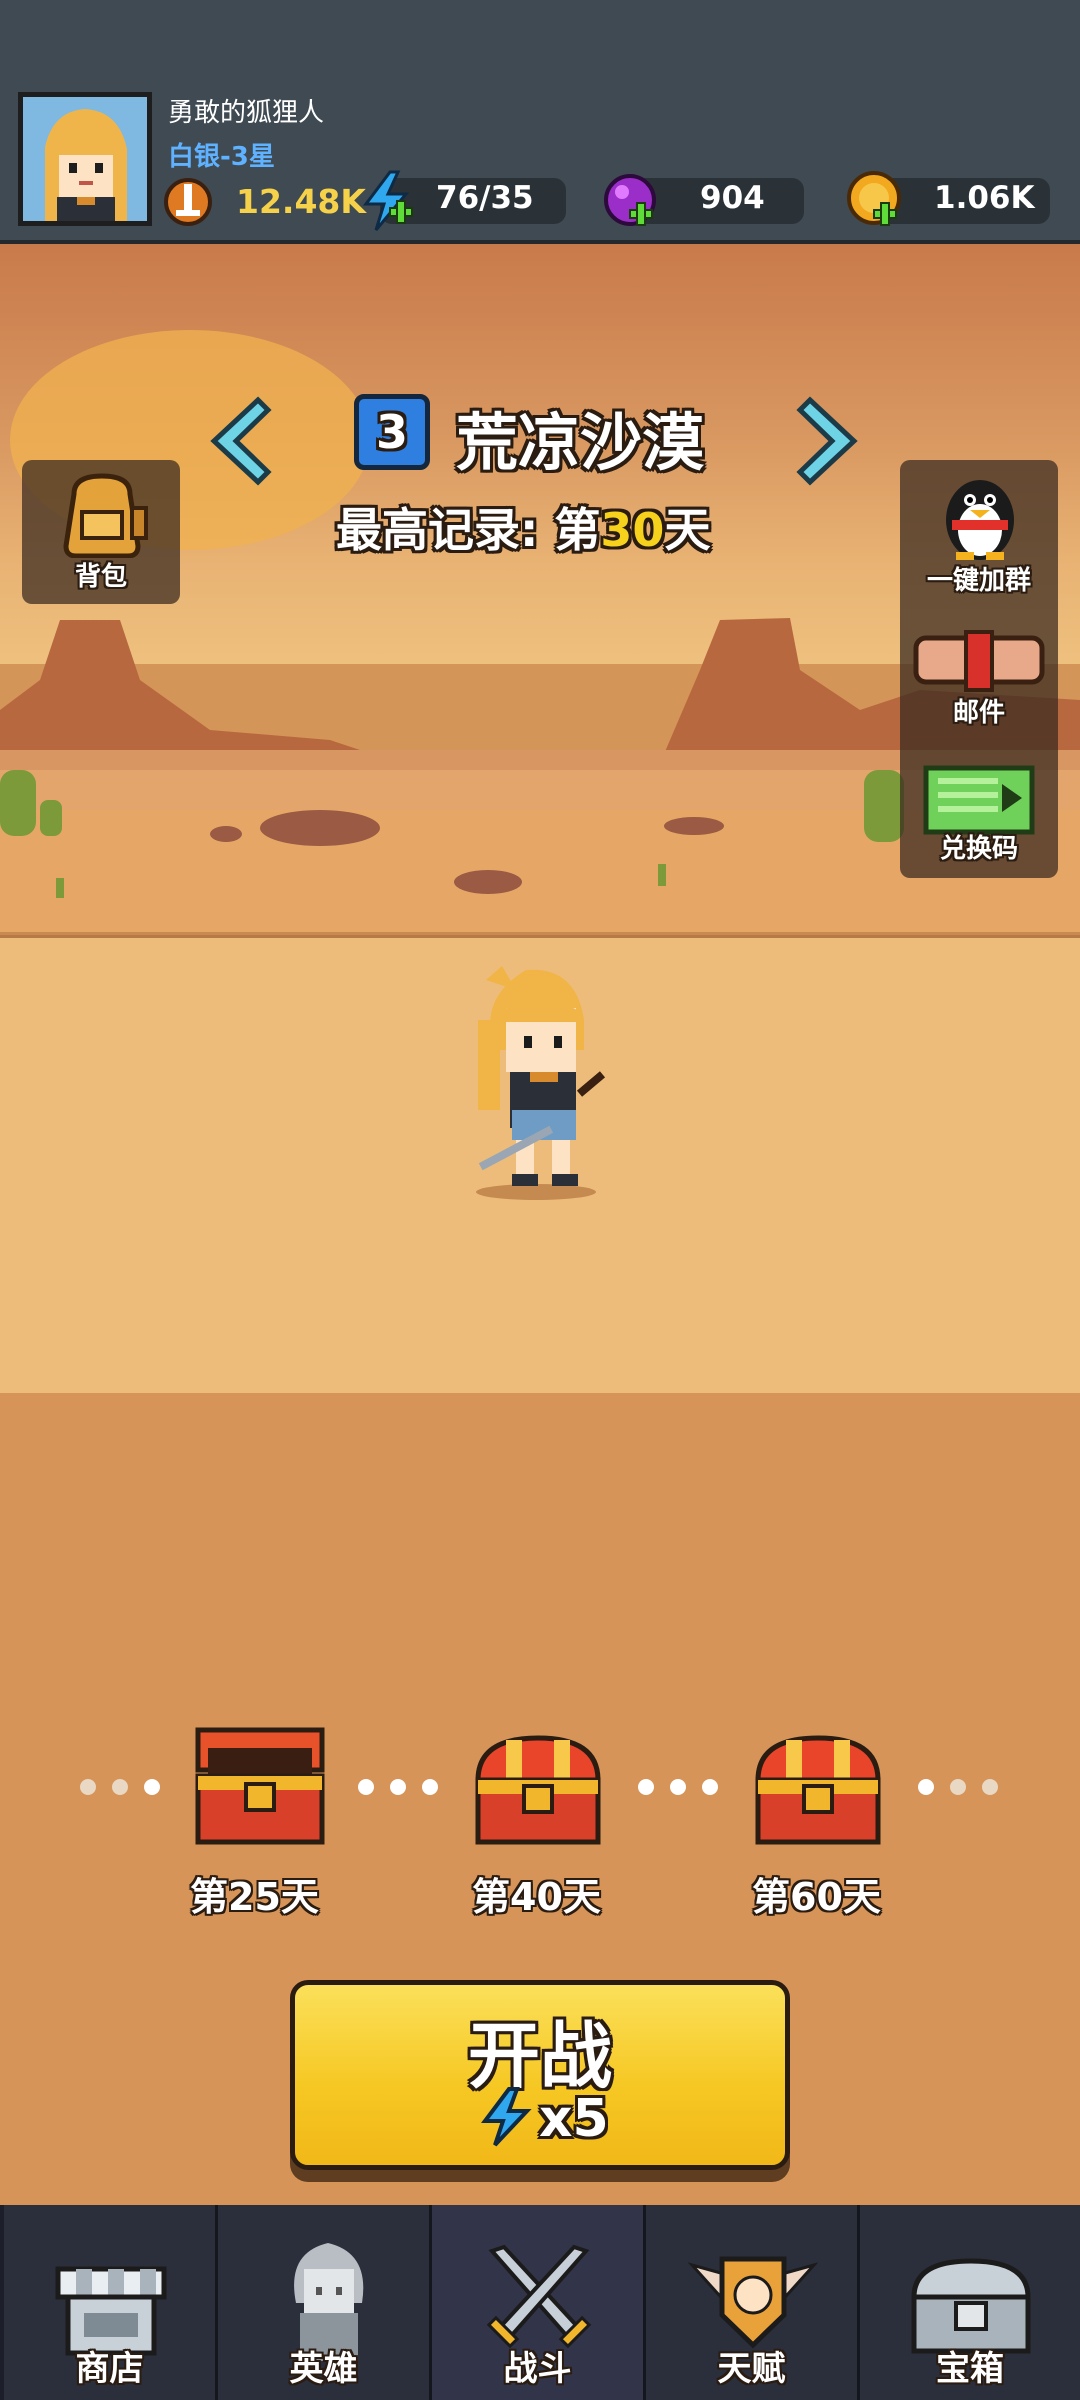 Image resolution: width=1080 pixels, height=2400 pixels. I want to click on redeem-code-button: 兑换码, so click(979, 814).